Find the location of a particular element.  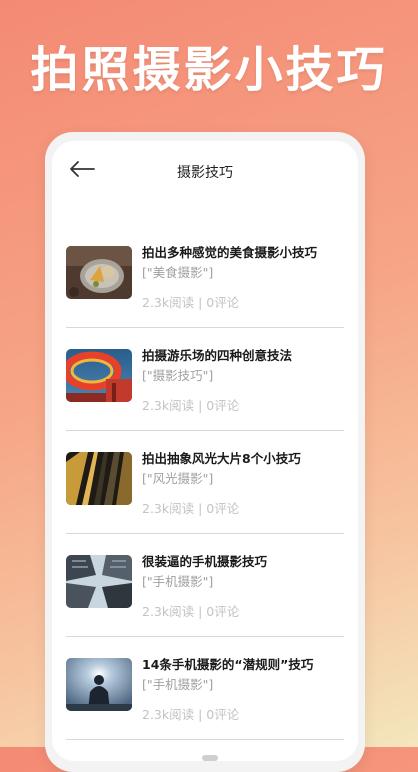

article-tag: ["美食摄影"] is located at coordinates (178, 272).